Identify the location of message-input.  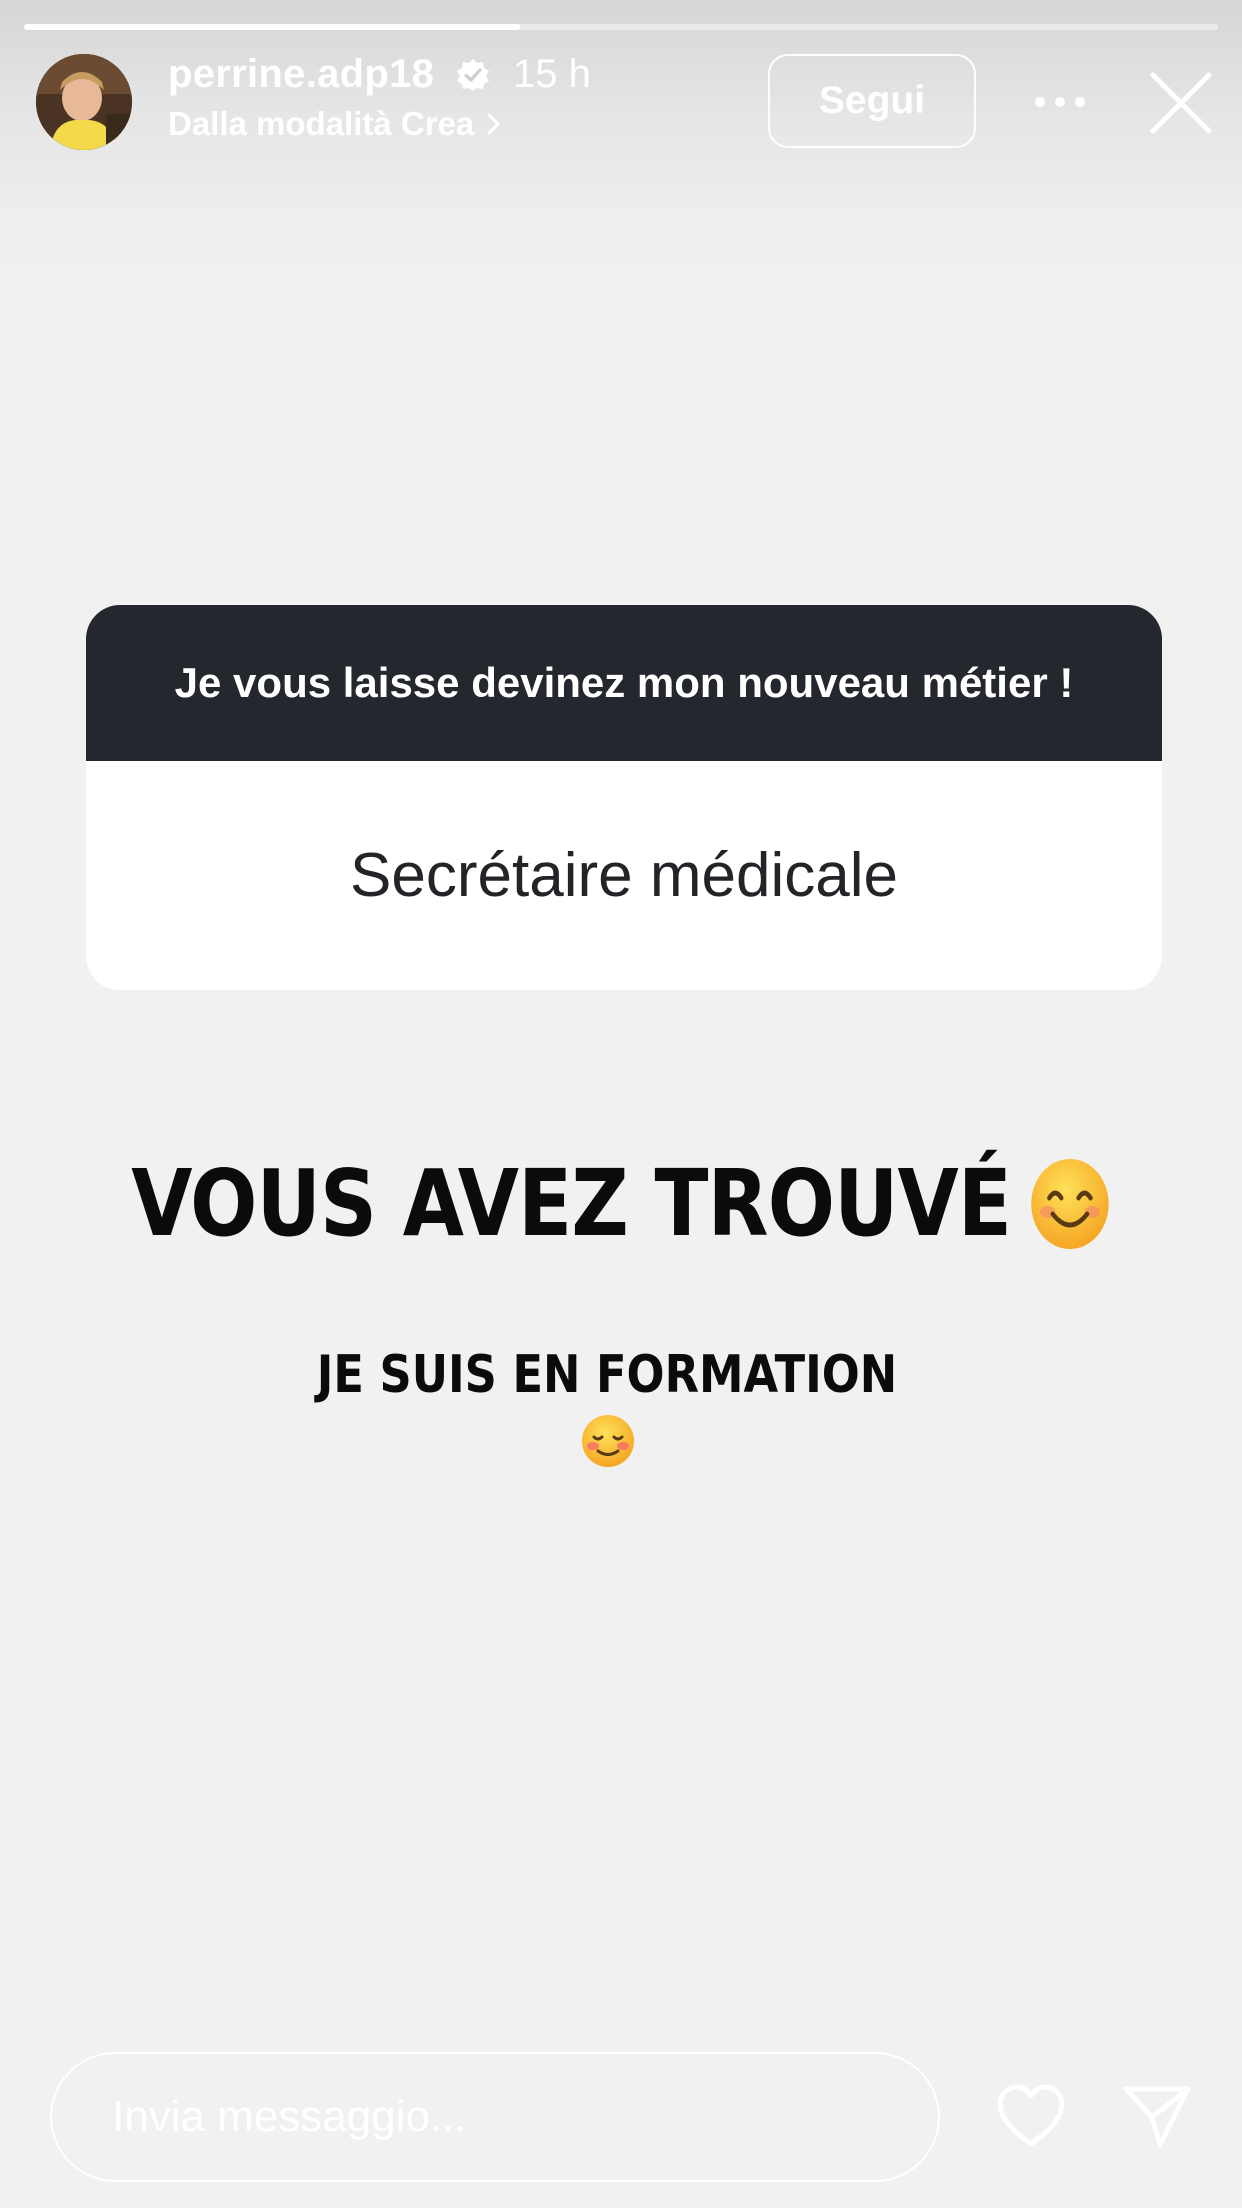
(495, 2117).